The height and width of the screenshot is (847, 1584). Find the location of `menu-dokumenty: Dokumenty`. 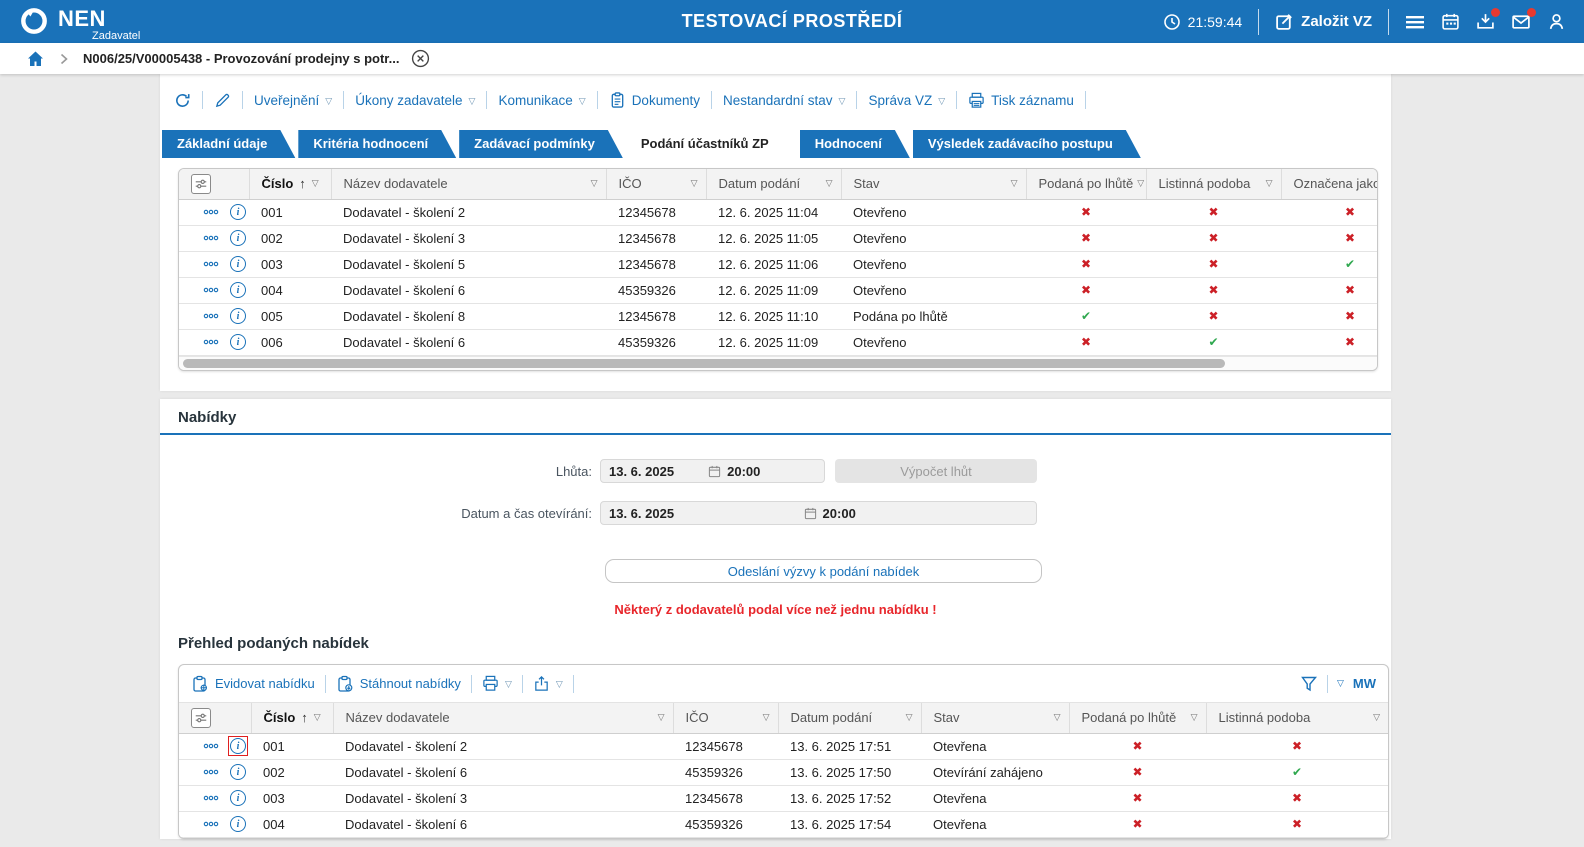

menu-dokumenty: Dokumenty is located at coordinates (654, 100).